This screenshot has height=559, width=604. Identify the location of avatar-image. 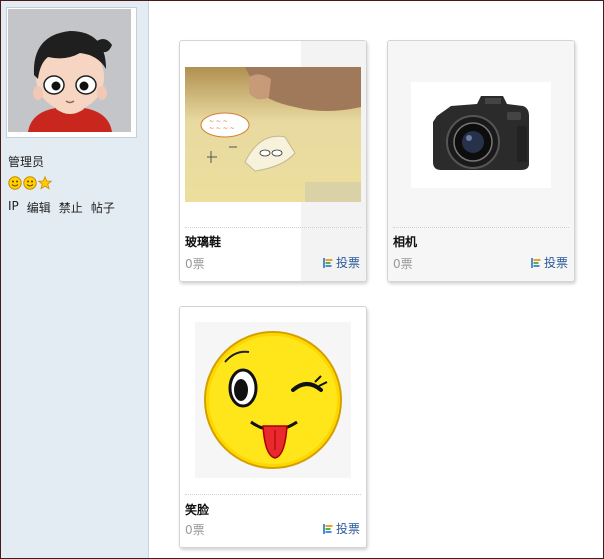
(69, 70).